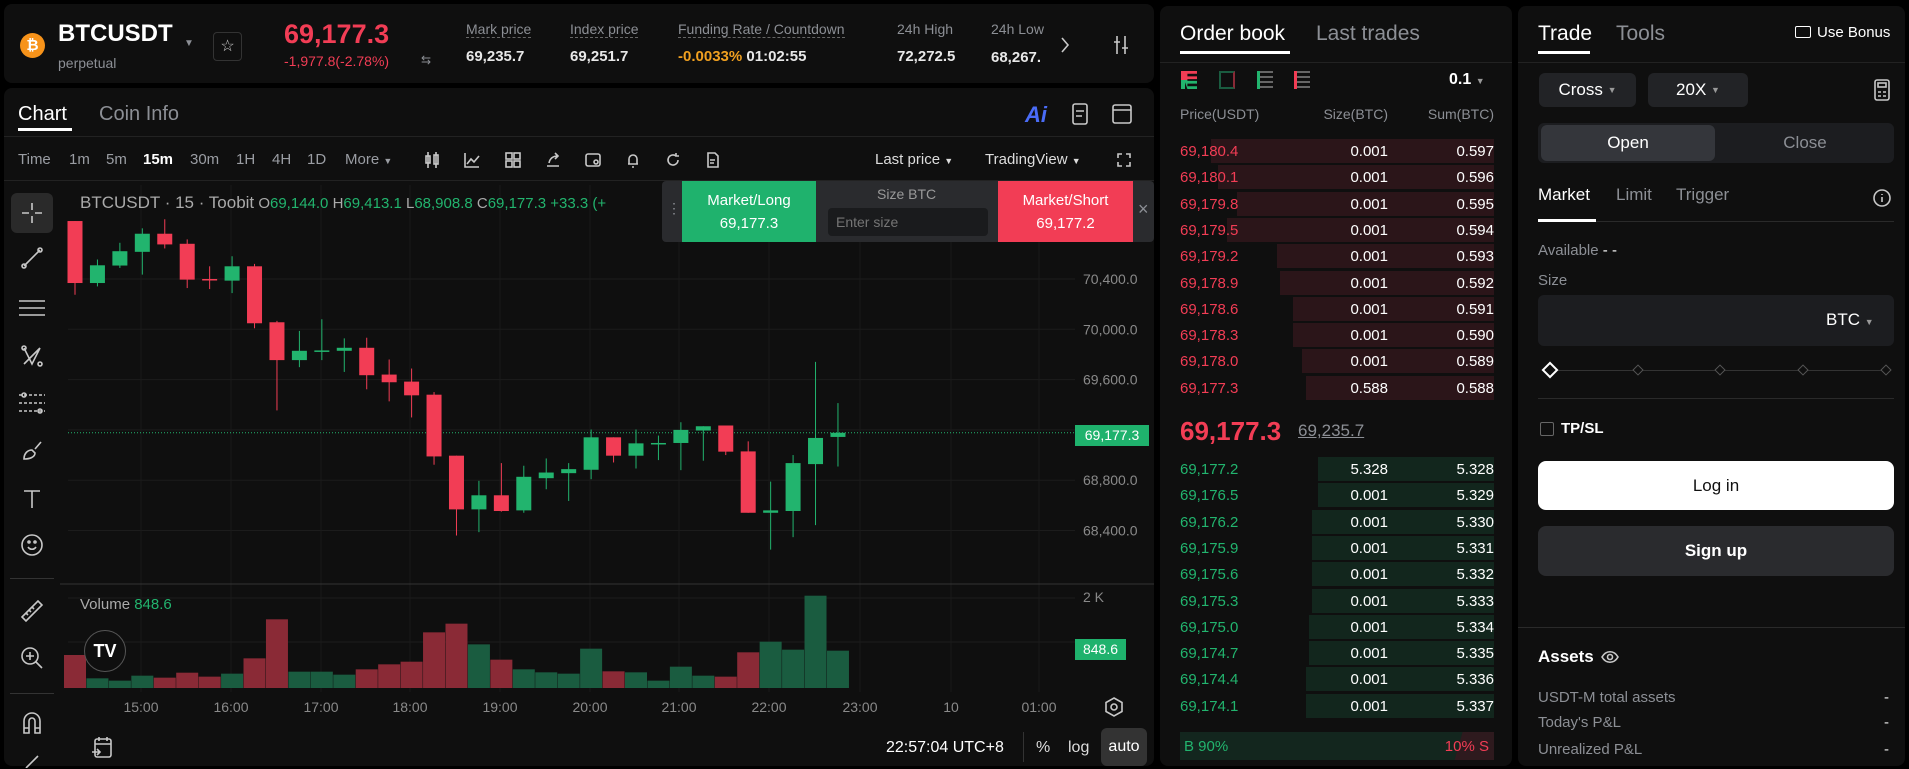 This screenshot has height=769, width=1909. Describe the element at coordinates (1112, 435) in the screenshot. I see `price-tag: 69,177.3` at that location.